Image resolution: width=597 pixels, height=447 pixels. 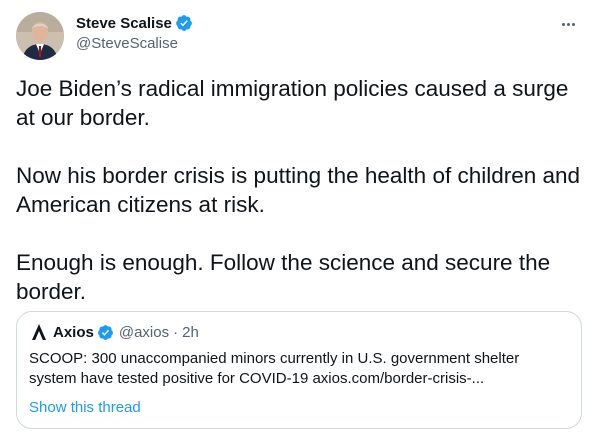 I want to click on quoted-timestamp: 2h, so click(x=190, y=332).